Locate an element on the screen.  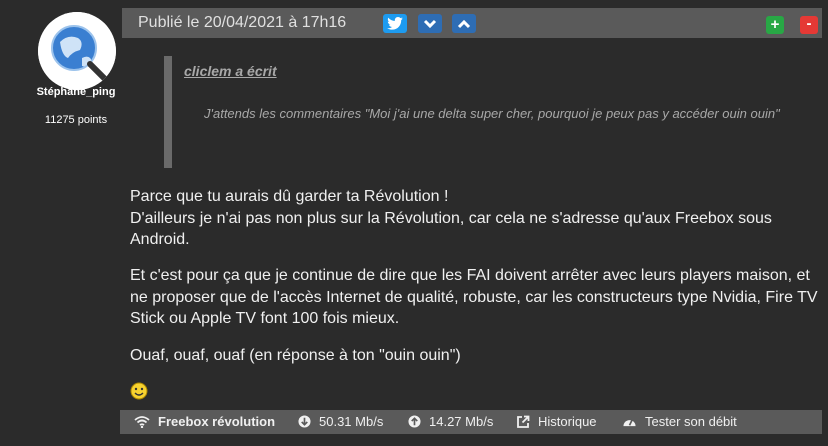
upload-speed: 14.27 Mb/s is located at coordinates (450, 421).